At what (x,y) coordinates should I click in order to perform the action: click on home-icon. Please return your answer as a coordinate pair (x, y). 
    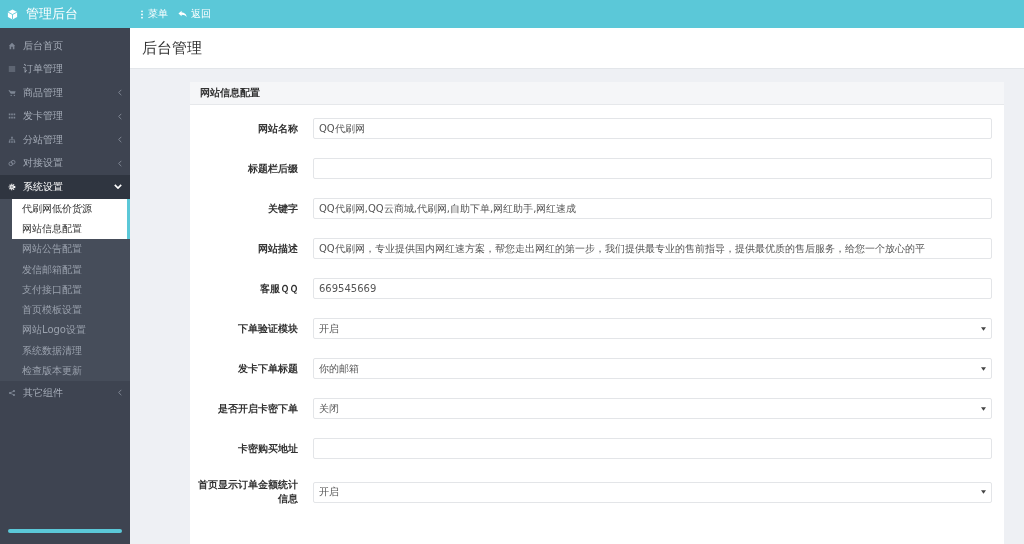
    Looking at the image, I should click on (12, 45).